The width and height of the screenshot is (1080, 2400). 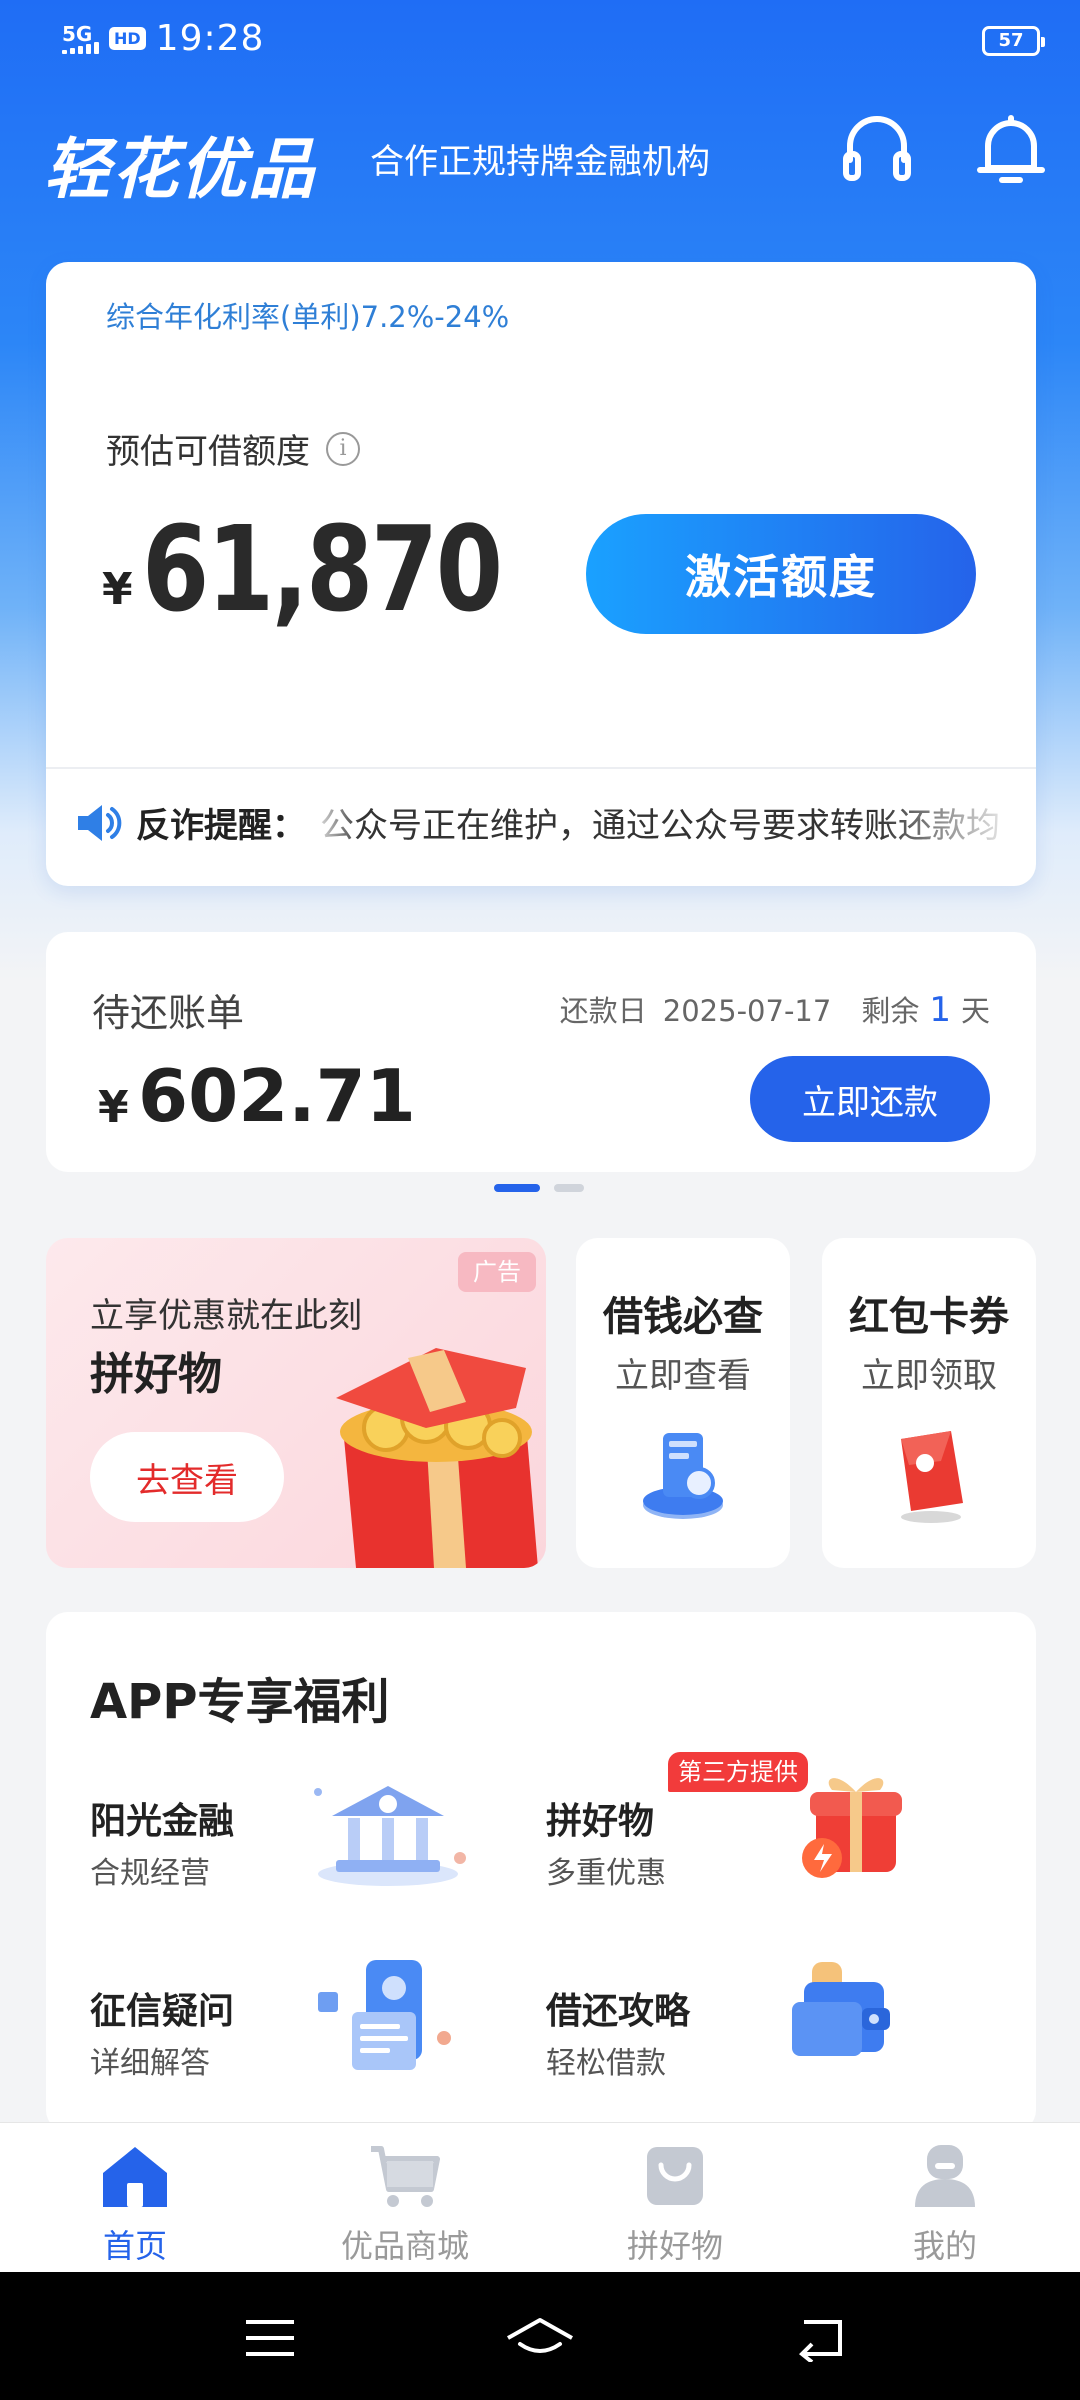 I want to click on credit-limit-label: 预估可借额度 i, so click(x=233, y=448).